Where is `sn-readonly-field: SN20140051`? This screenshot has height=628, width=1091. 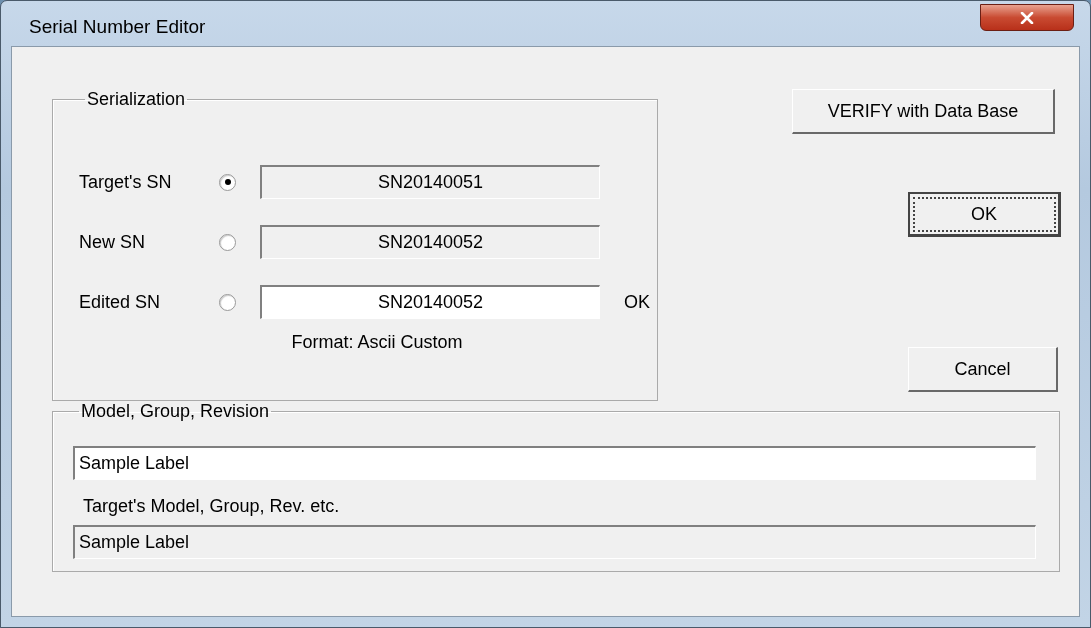 sn-readonly-field: SN20140051 is located at coordinates (430, 182).